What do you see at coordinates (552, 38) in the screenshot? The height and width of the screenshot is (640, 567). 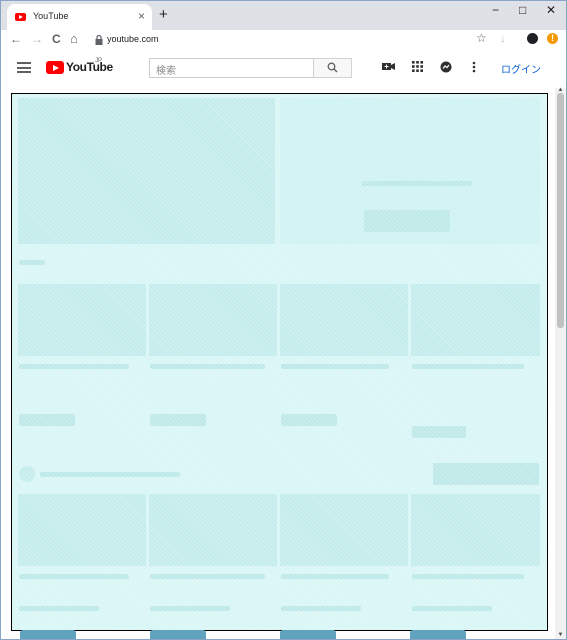 I see `update-badge-icon: !` at bounding box center [552, 38].